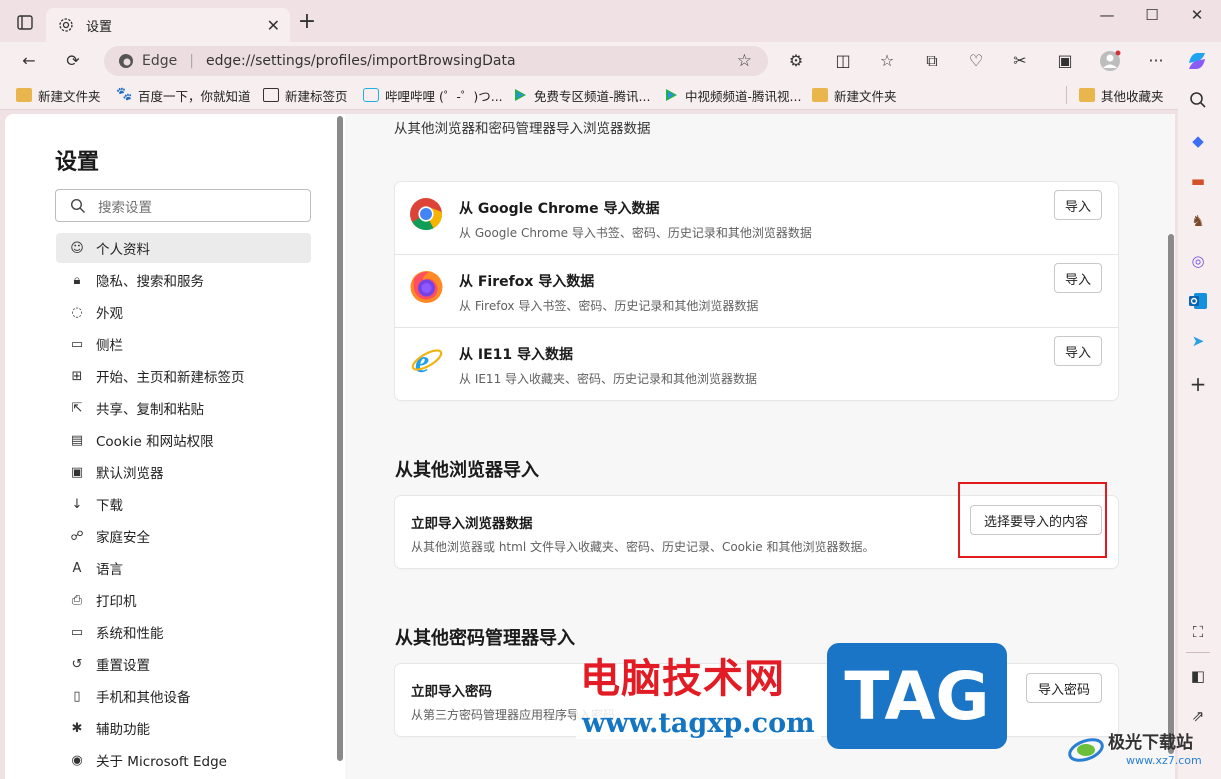 This screenshot has height=779, width=1221. What do you see at coordinates (77, 568) in the screenshot?
I see `language-icon: A` at bounding box center [77, 568].